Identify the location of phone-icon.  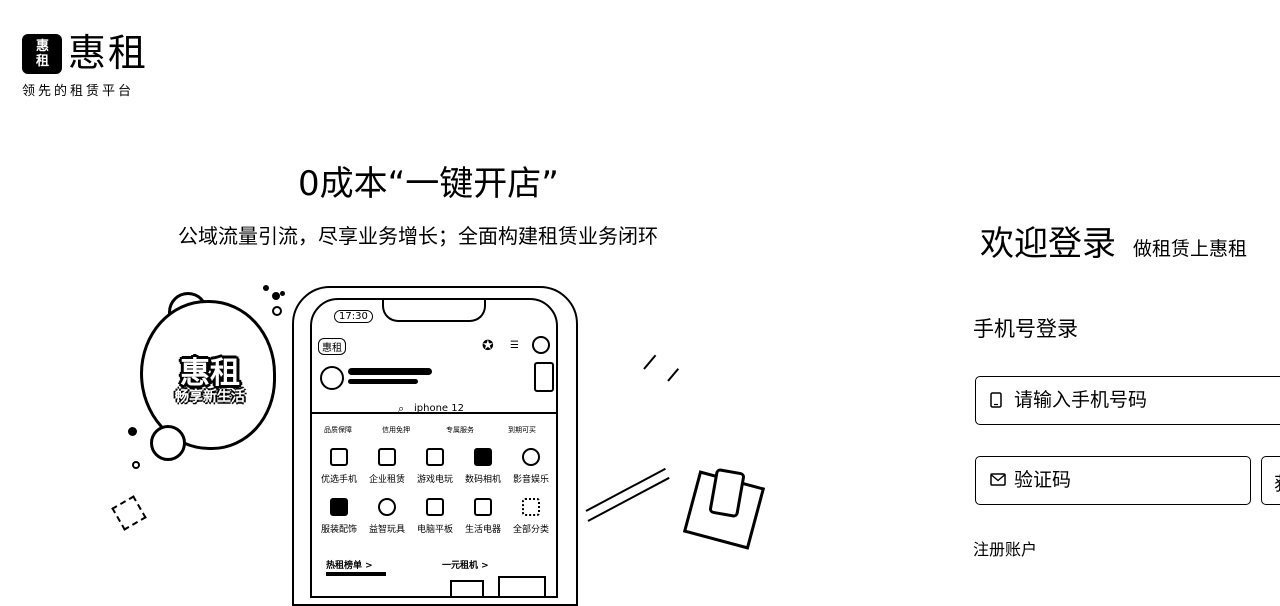
(996, 402).